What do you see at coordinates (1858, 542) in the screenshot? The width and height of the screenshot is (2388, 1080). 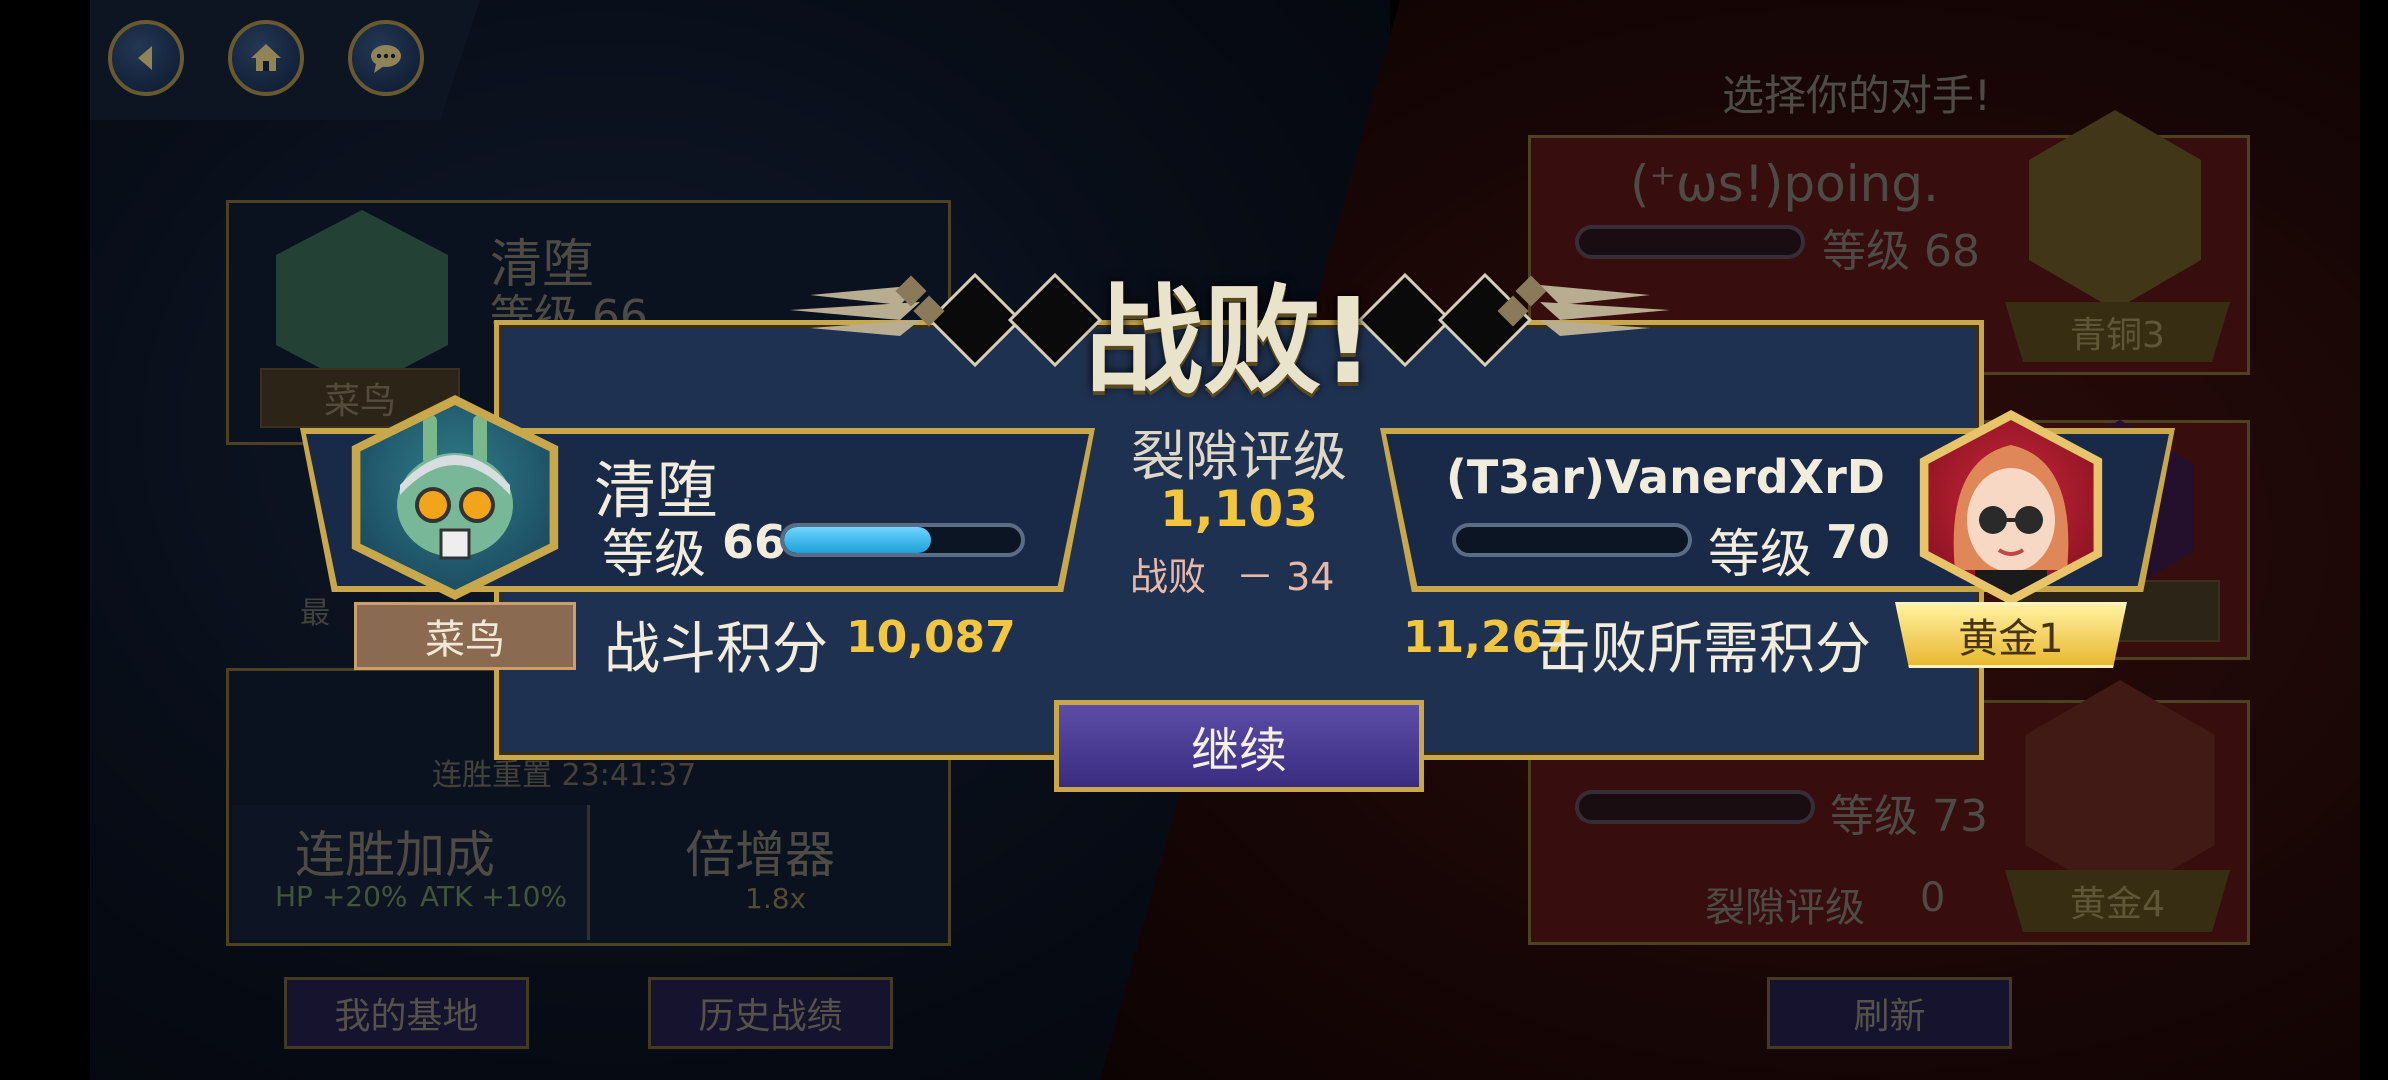 I see `opponent-level: 70` at bounding box center [1858, 542].